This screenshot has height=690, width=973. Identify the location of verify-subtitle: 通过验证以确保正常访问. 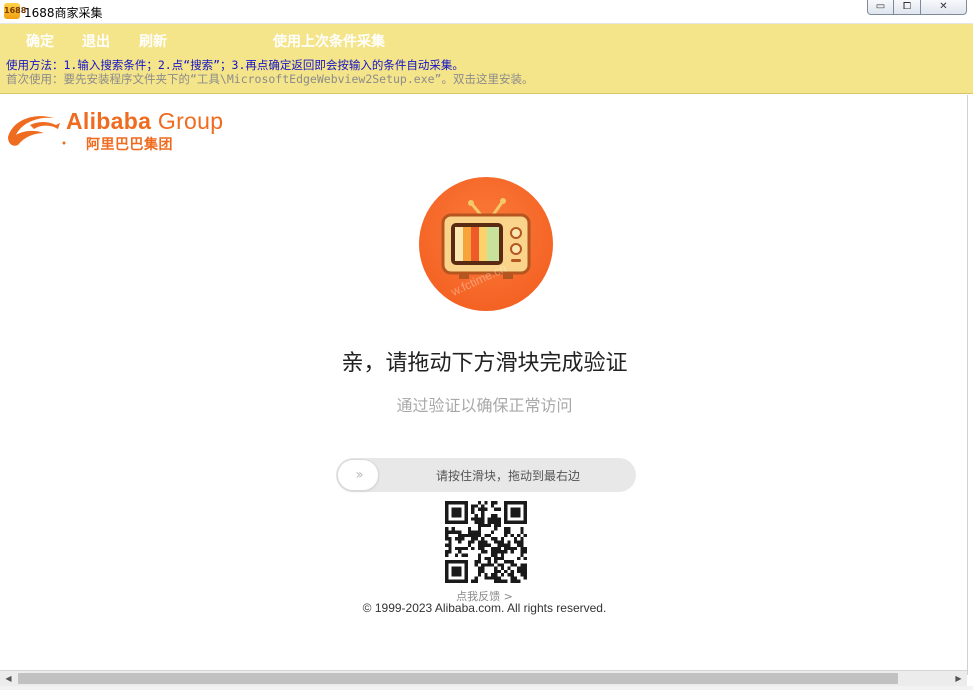
(484, 405).